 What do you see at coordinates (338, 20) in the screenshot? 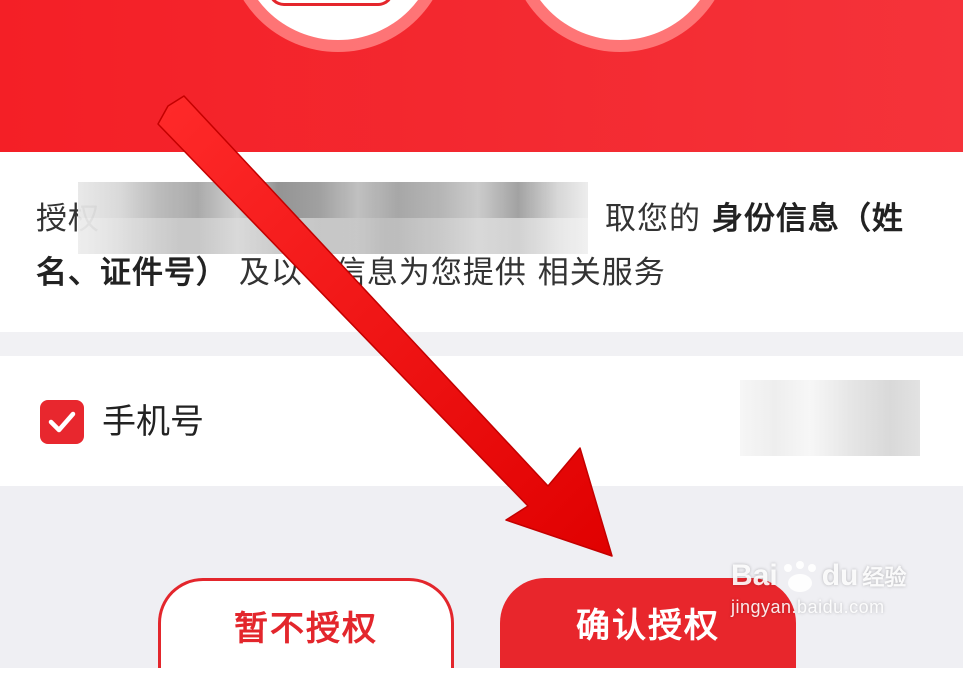
I see `service-logo-left` at bounding box center [338, 20].